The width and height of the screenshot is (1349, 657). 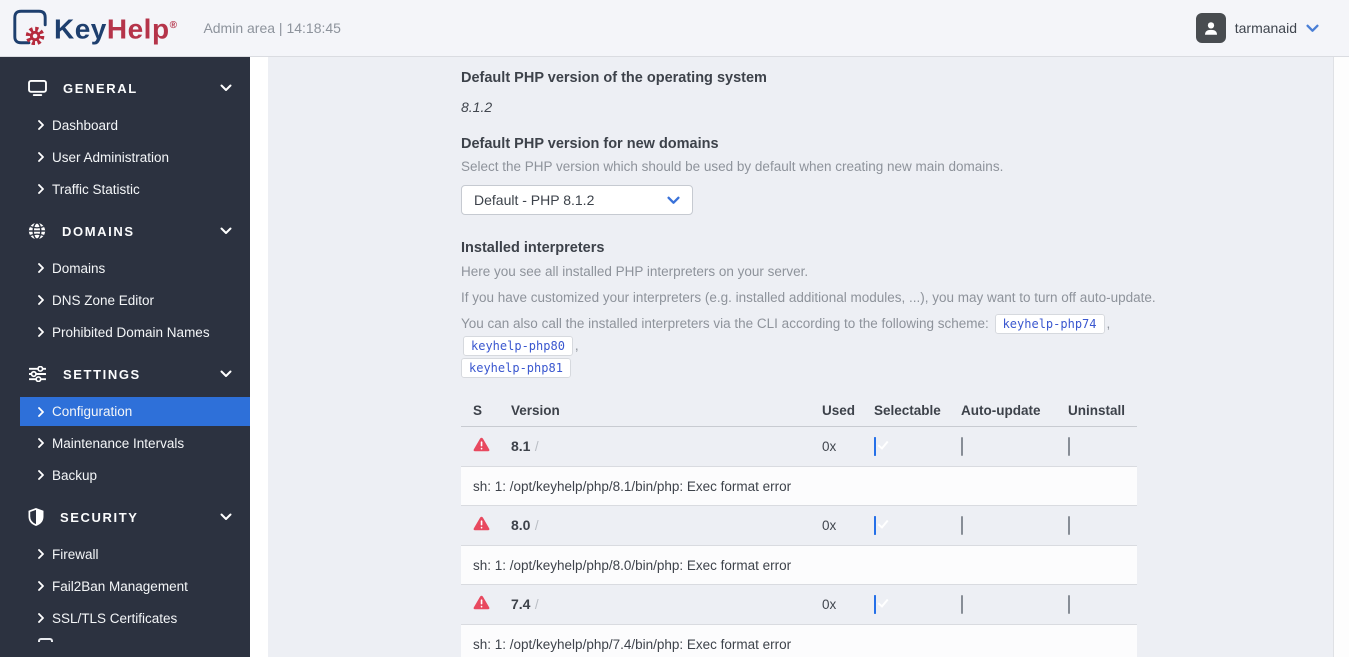 I want to click on sidebar-section-domains: DOMAINS, so click(x=125, y=231).